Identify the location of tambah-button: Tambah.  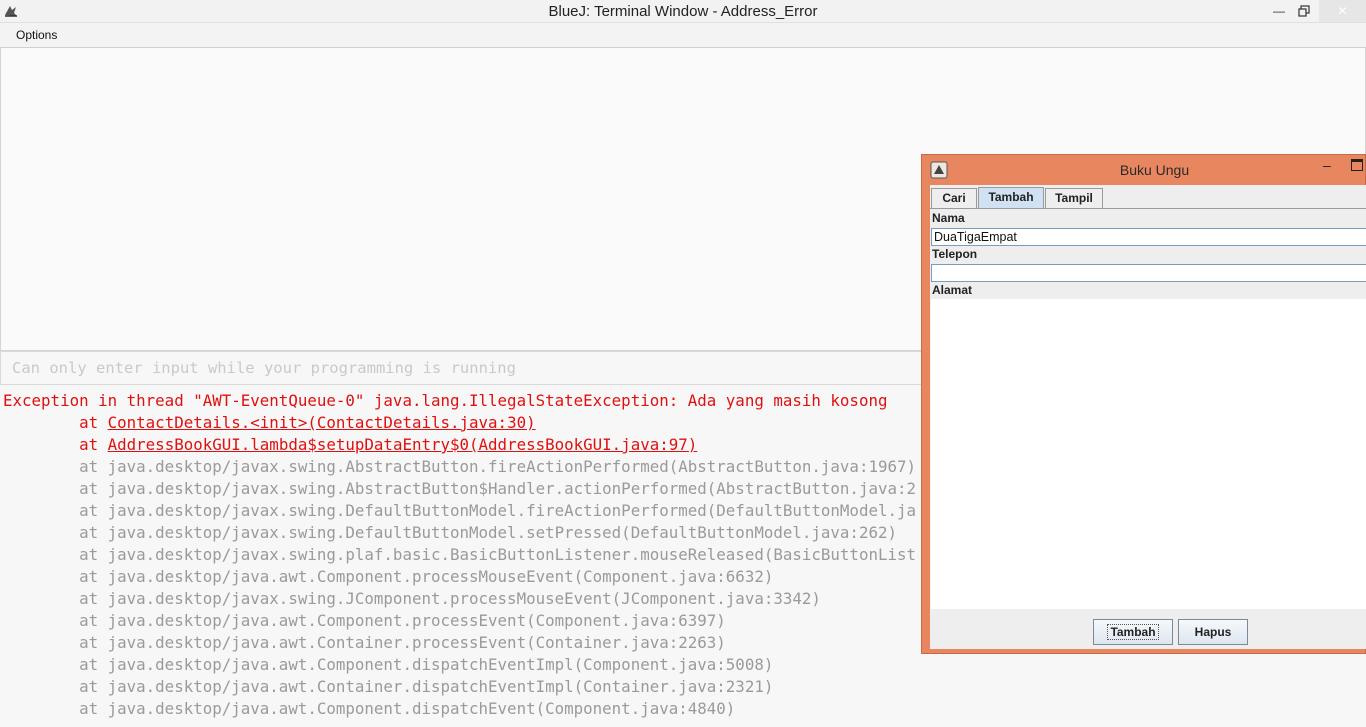
(1133, 632).